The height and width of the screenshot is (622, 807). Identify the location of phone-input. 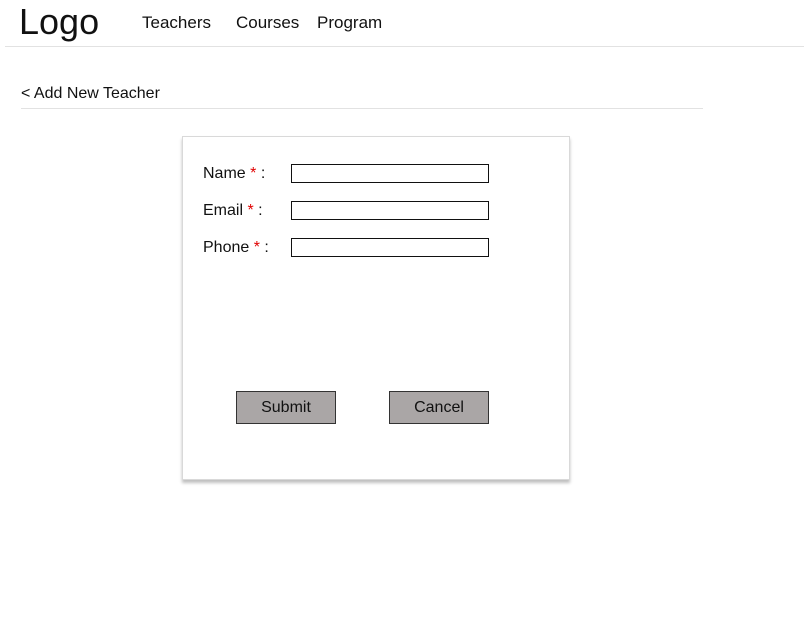
(390, 247).